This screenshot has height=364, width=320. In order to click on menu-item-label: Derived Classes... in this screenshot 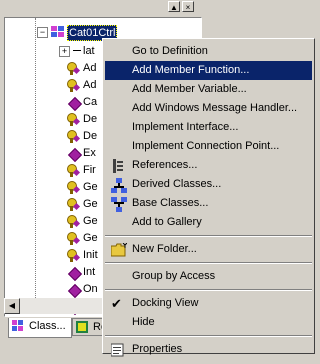, I will do `click(177, 184)`.